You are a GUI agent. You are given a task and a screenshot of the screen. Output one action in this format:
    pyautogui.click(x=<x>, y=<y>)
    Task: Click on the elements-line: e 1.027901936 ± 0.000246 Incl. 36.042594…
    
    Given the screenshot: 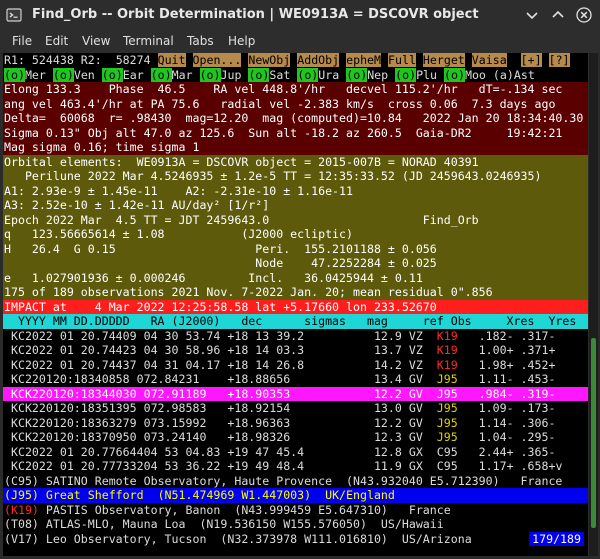 What is the action you would take?
    pyautogui.click(x=295, y=277)
    